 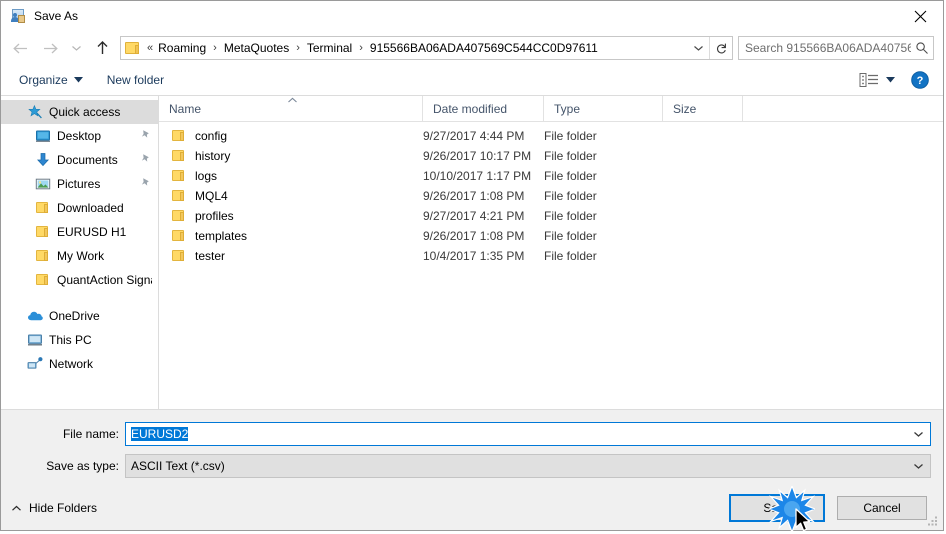 I want to click on new-folder-button: New folder, so click(x=135, y=80).